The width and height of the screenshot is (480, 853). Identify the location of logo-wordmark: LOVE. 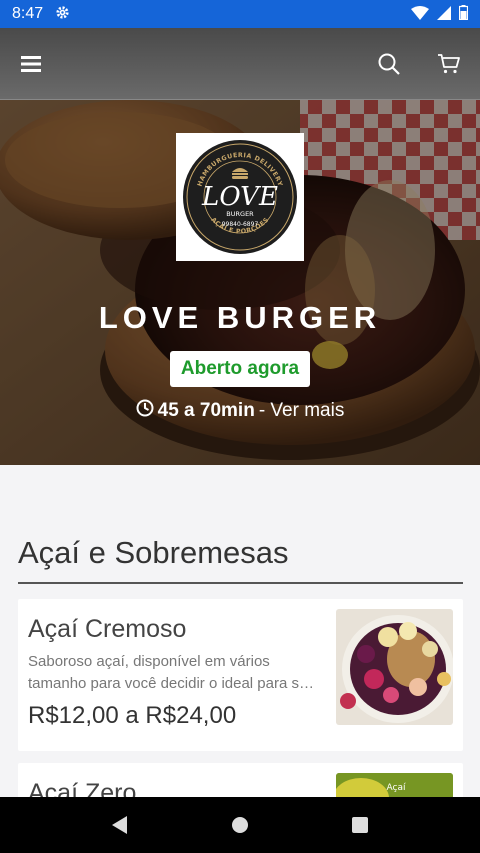
(239, 197).